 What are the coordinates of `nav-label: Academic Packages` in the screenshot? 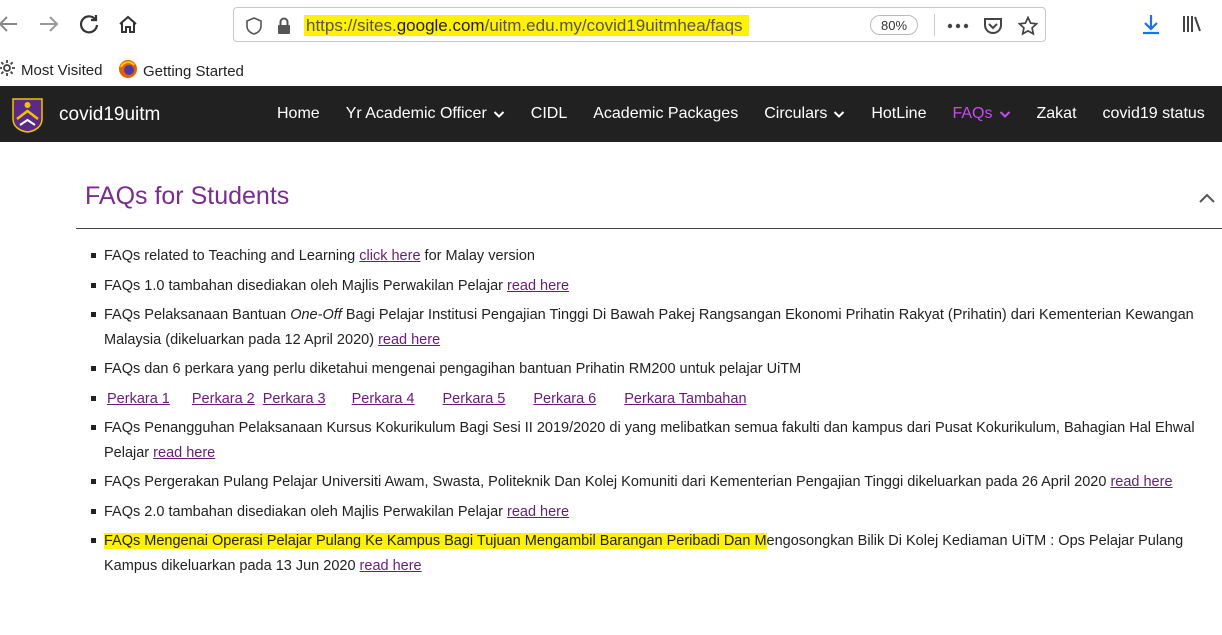 It's located at (666, 113).